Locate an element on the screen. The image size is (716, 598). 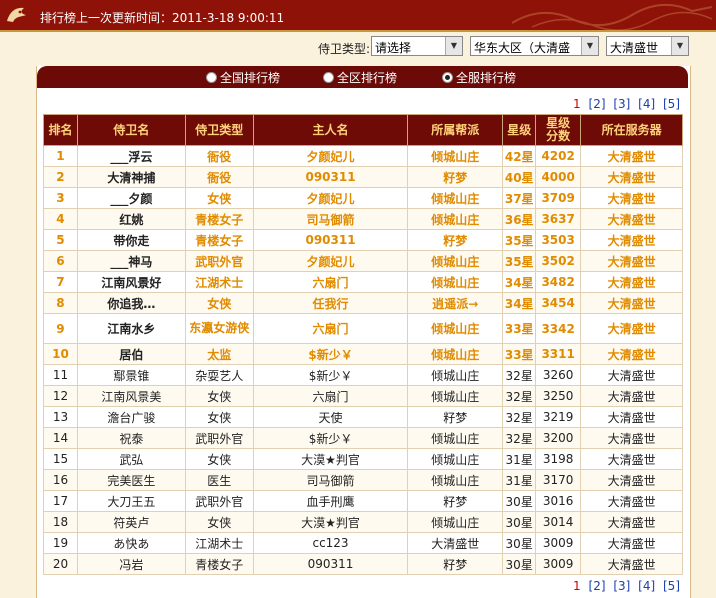
guard-type-select: 请选择 ▼ is located at coordinates (417, 46).